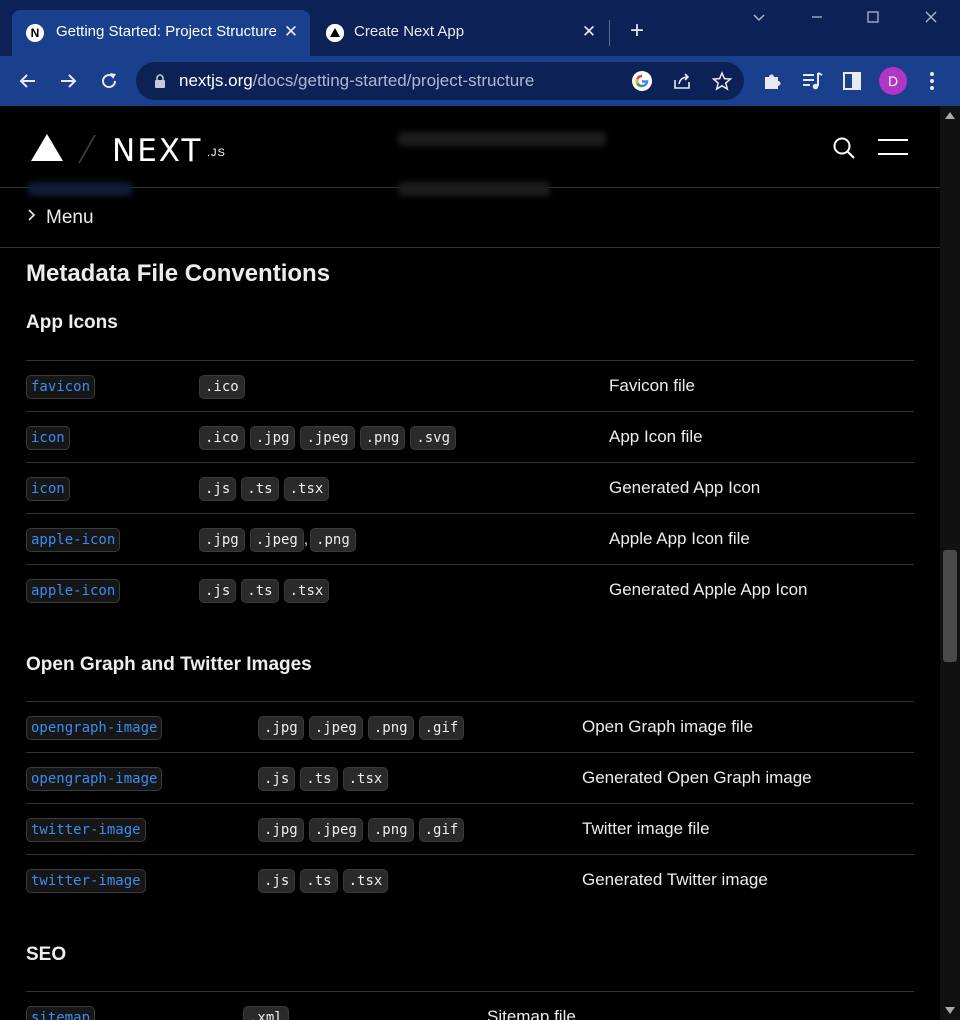 The height and width of the screenshot is (1020, 960). Describe the element at coordinates (675, 879) in the screenshot. I see `file-description: Generated Twitter image` at that location.